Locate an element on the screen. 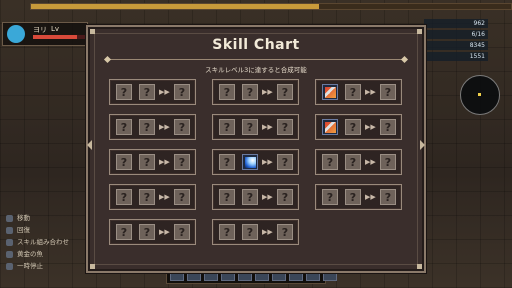  player-marker-icon is located at coordinates (479, 94).